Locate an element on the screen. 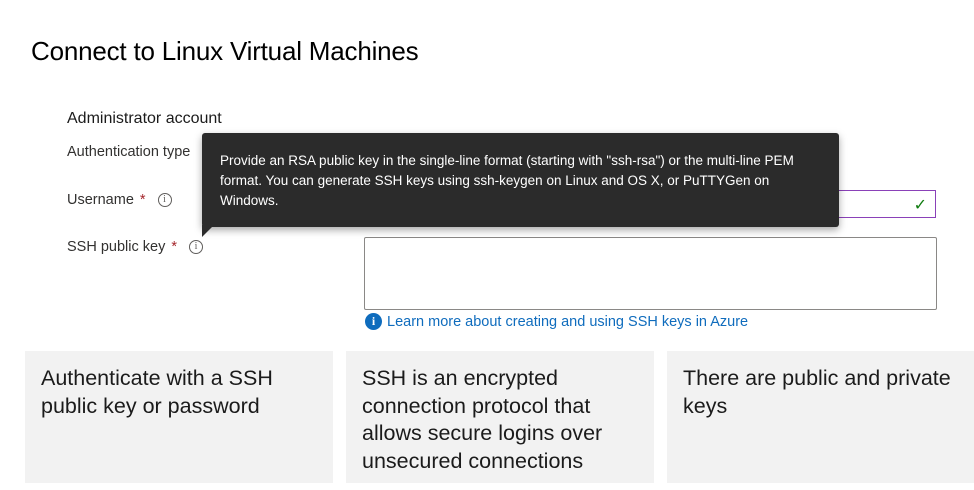 This screenshot has width=974, height=490. info-circle-icon: i is located at coordinates (373, 321).